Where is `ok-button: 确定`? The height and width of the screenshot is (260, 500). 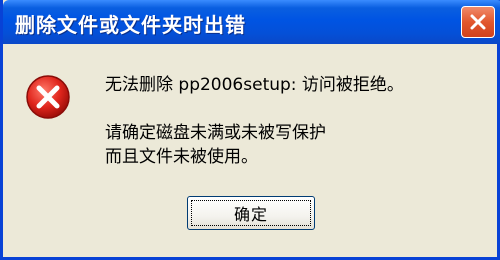
ok-button: 确定 is located at coordinates (251, 213).